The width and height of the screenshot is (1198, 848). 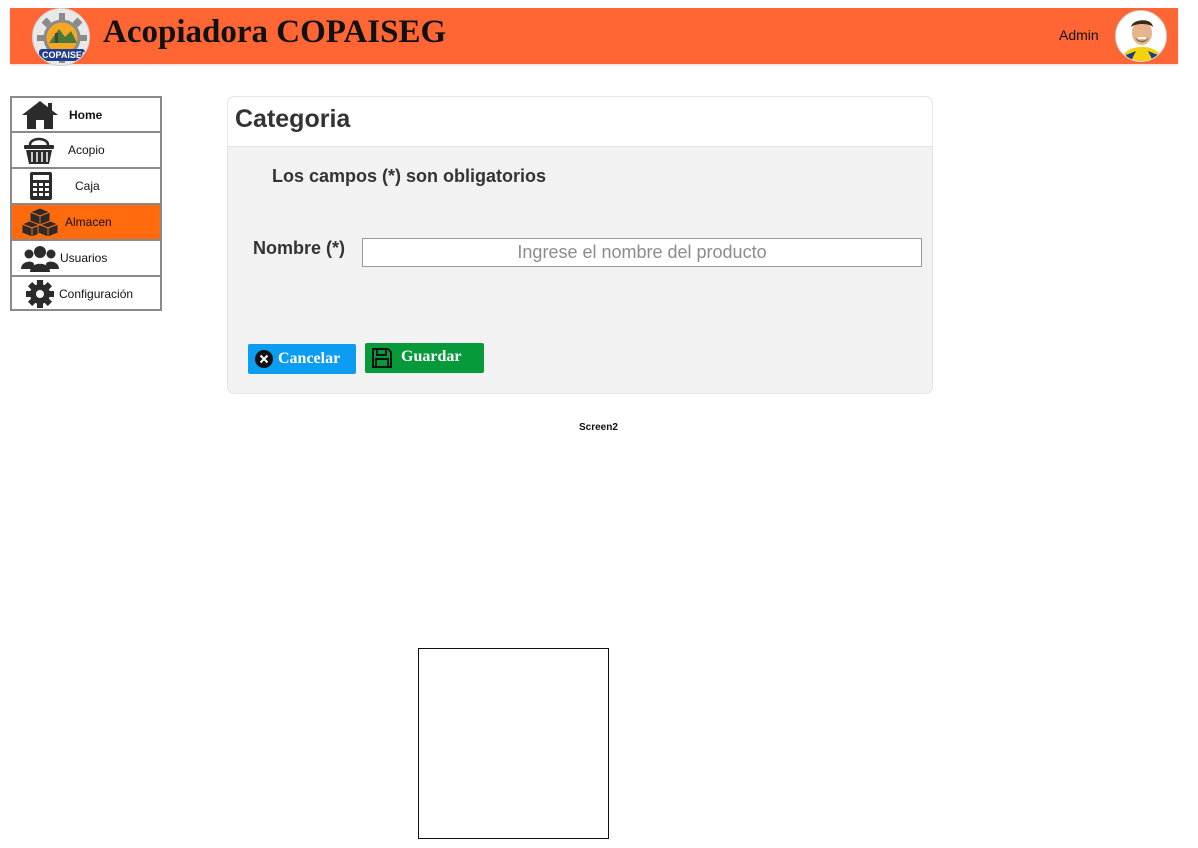 I want to click on sidebar-item-almacen: Almacen, so click(x=86, y=222).